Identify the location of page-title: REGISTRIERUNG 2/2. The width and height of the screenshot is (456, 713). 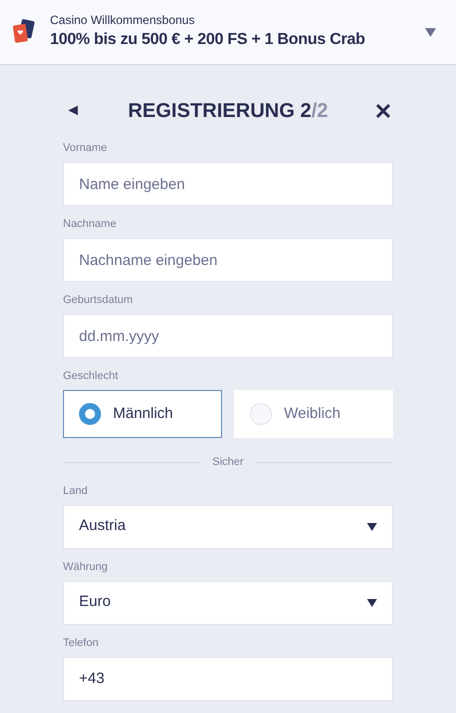
(228, 111).